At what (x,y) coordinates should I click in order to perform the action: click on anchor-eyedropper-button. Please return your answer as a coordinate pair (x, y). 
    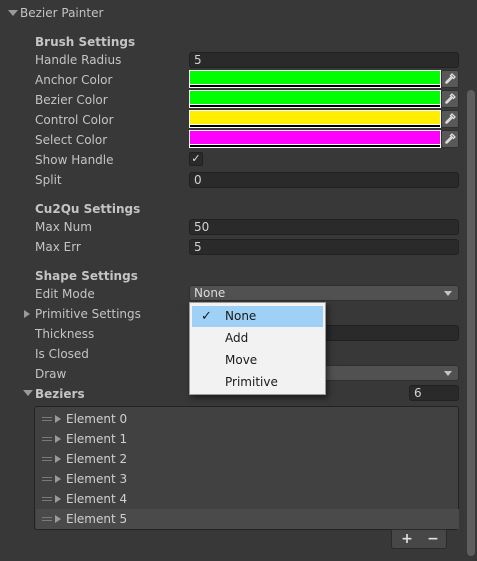
    Looking at the image, I should click on (450, 79).